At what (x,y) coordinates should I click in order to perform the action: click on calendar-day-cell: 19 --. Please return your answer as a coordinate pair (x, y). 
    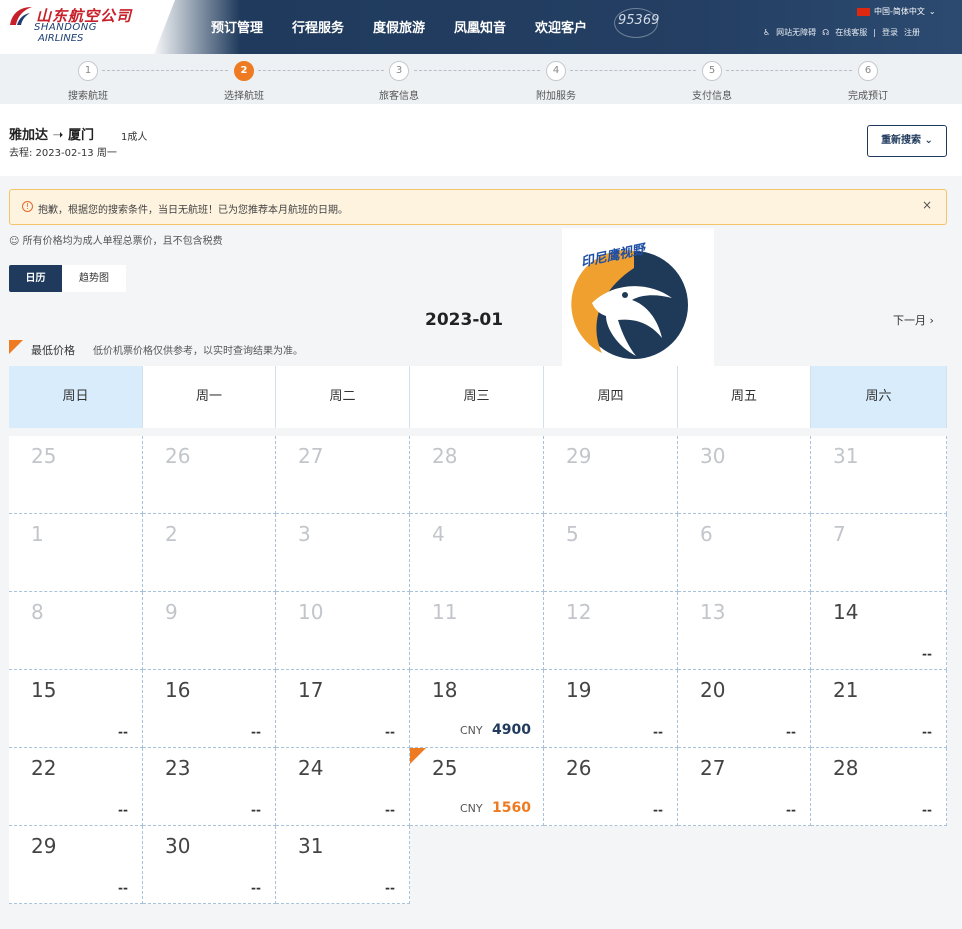
    Looking at the image, I should click on (611, 709).